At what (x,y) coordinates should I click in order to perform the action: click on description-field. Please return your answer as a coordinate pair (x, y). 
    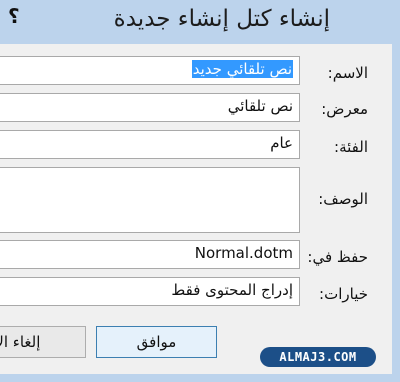
    Looking at the image, I should click on (150, 200).